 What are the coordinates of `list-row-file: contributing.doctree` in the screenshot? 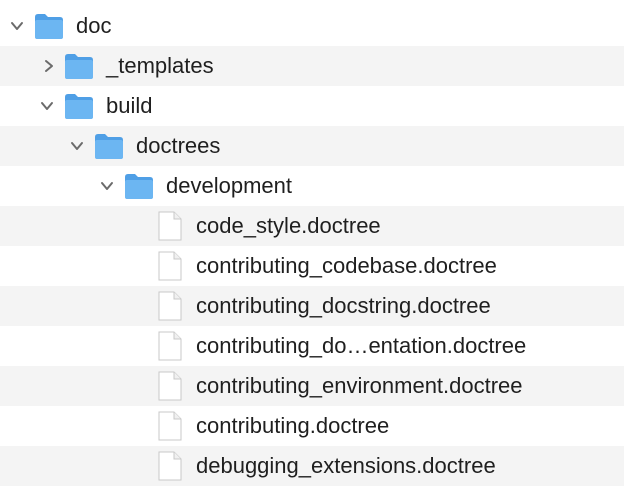 It's located at (312, 426).